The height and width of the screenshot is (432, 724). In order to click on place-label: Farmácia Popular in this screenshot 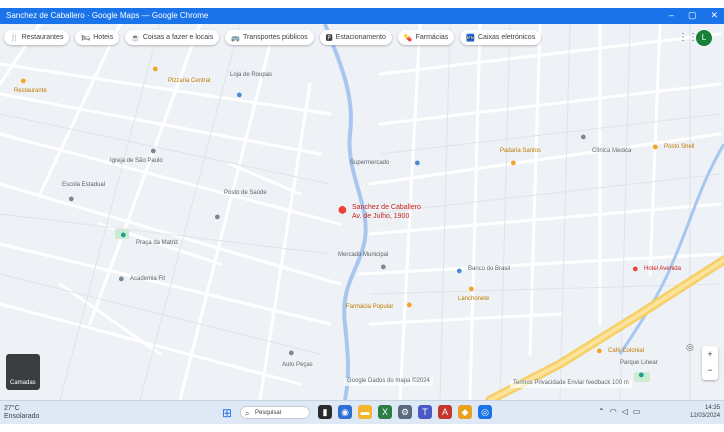, I will do `click(370, 307)`.